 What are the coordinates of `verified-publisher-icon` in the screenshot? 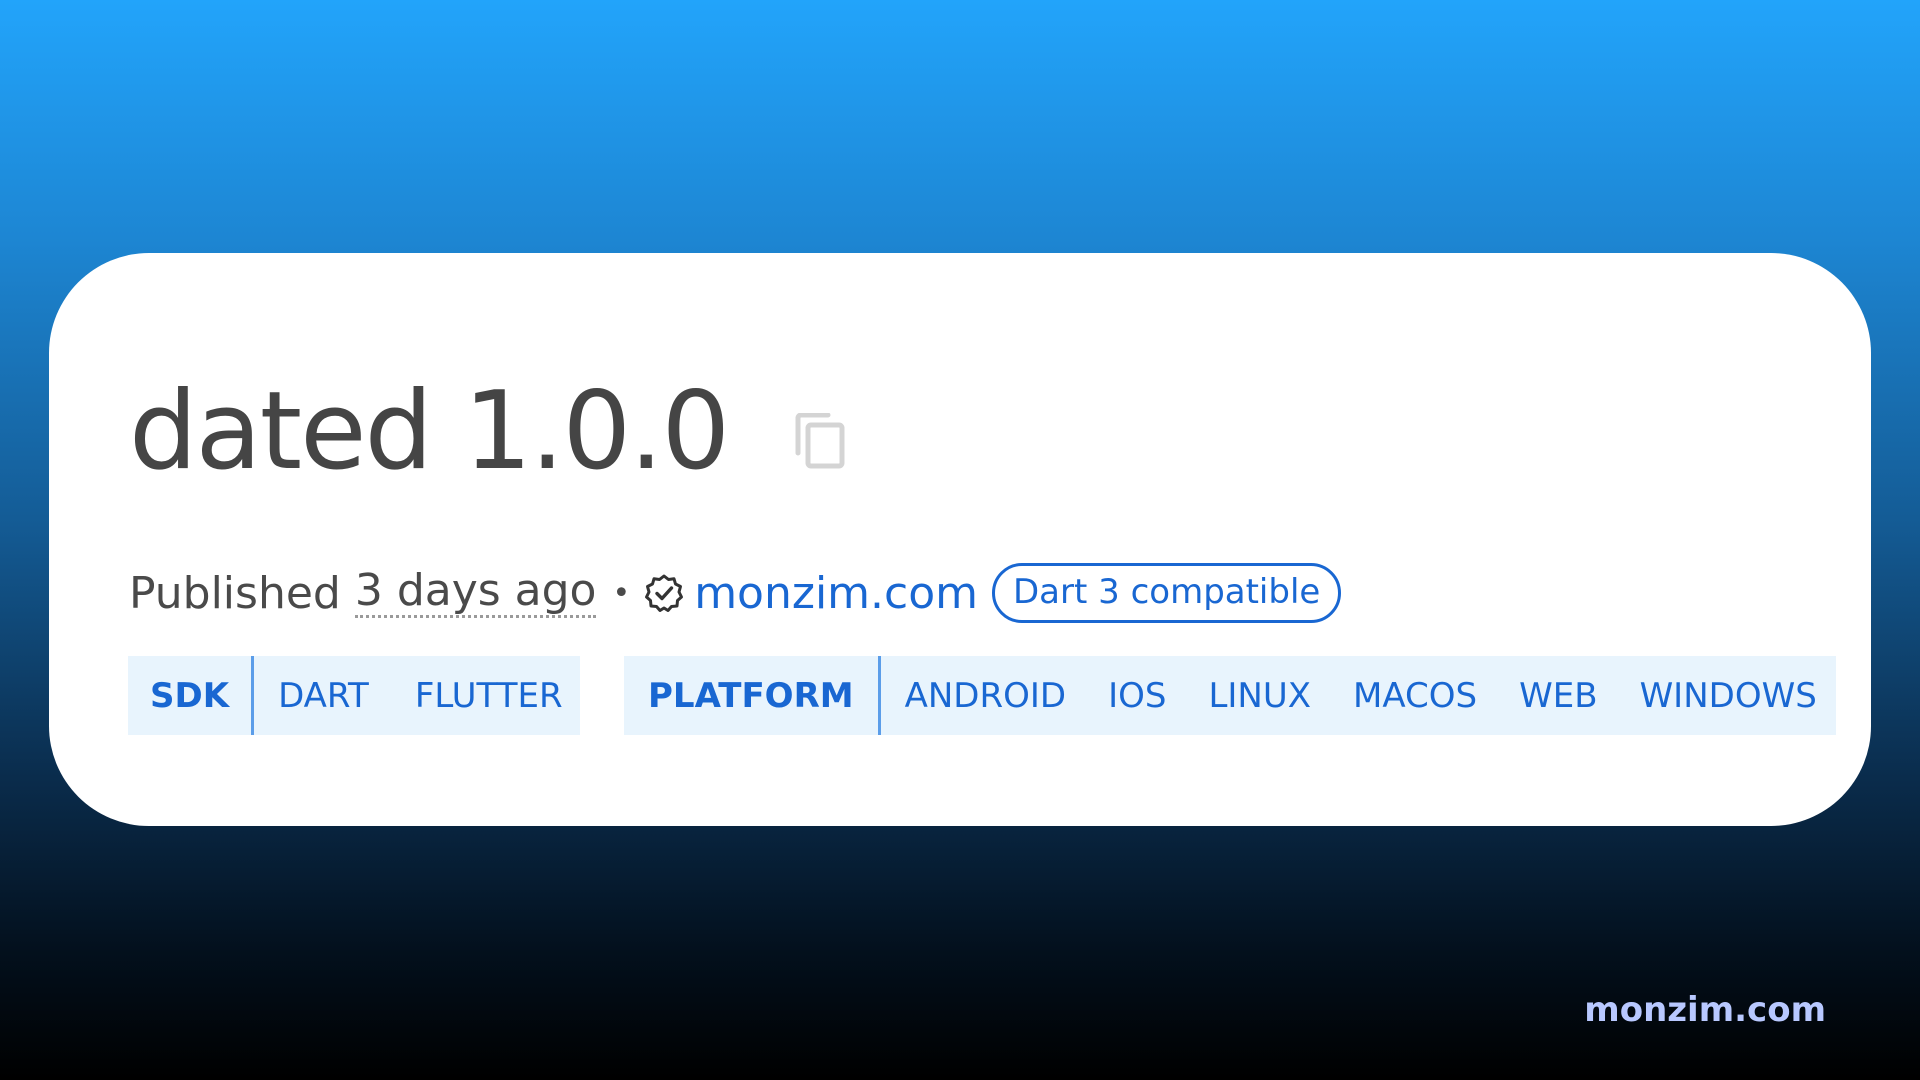 It's located at (664, 593).